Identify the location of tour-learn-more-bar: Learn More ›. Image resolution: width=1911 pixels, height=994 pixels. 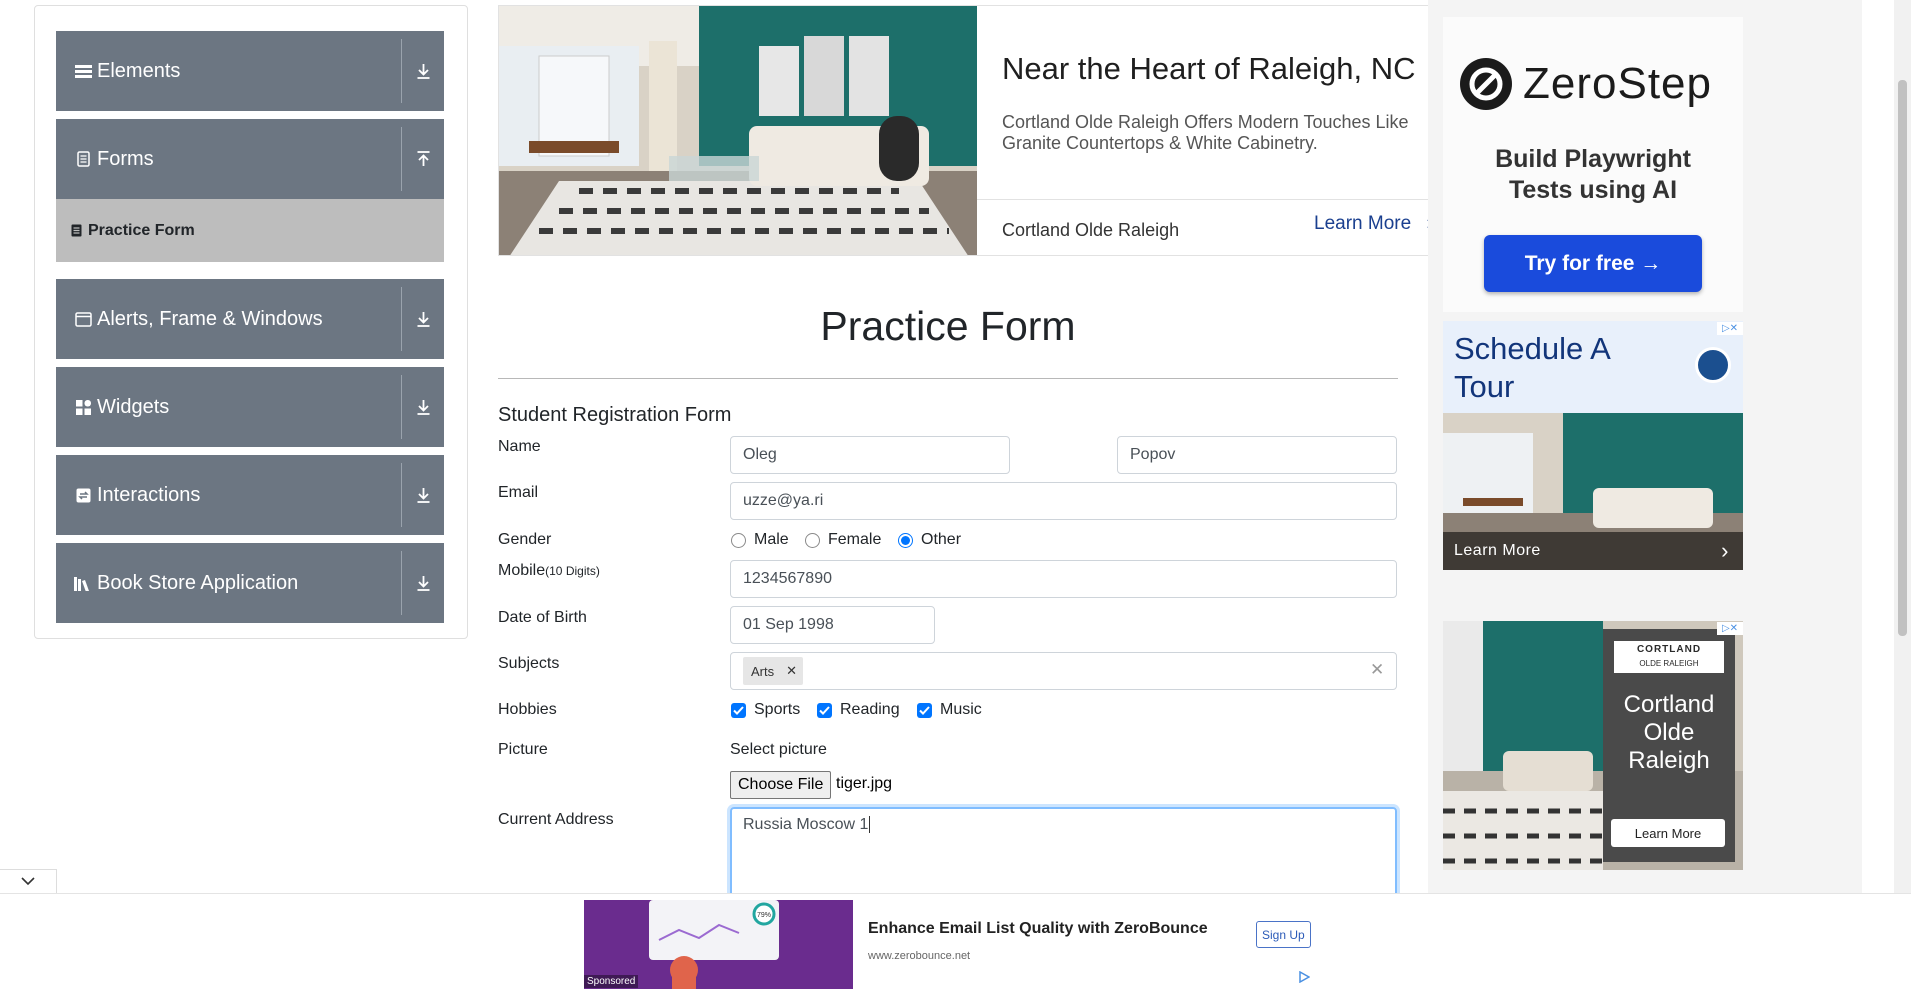
(1593, 551).